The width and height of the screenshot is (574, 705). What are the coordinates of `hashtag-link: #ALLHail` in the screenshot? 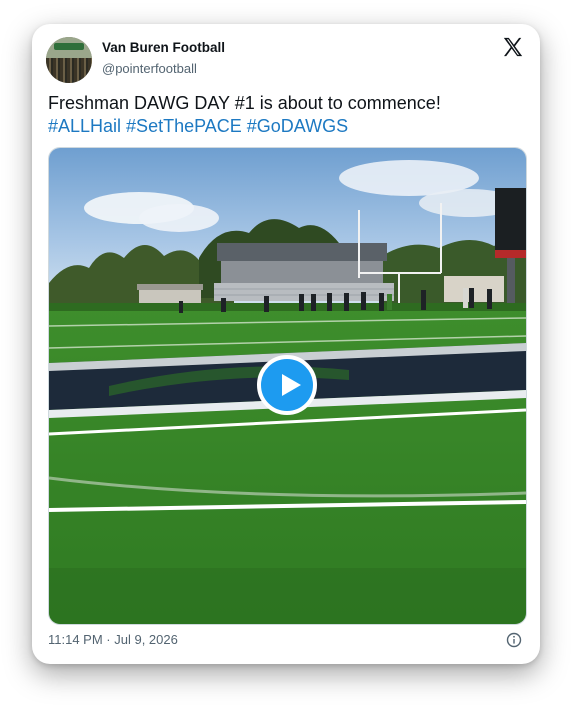 It's located at (84, 126).